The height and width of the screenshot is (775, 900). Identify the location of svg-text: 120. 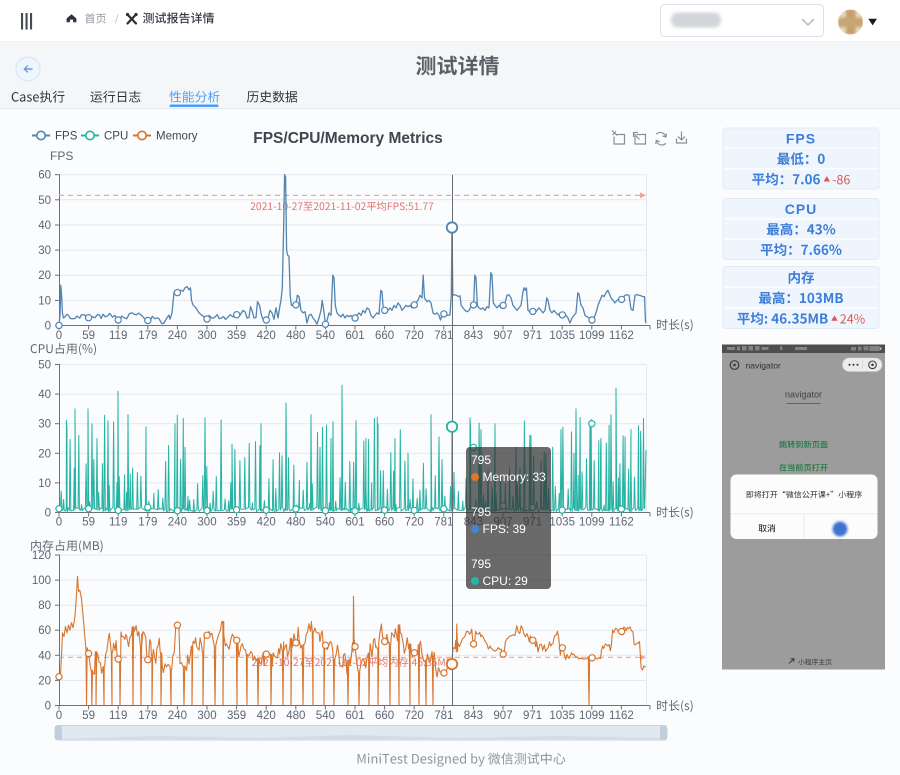
(41, 556).